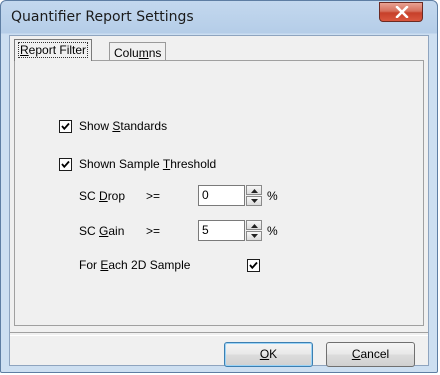  I want to click on for-each-2d-sample-label: For Each 2D Sample, so click(135, 265).